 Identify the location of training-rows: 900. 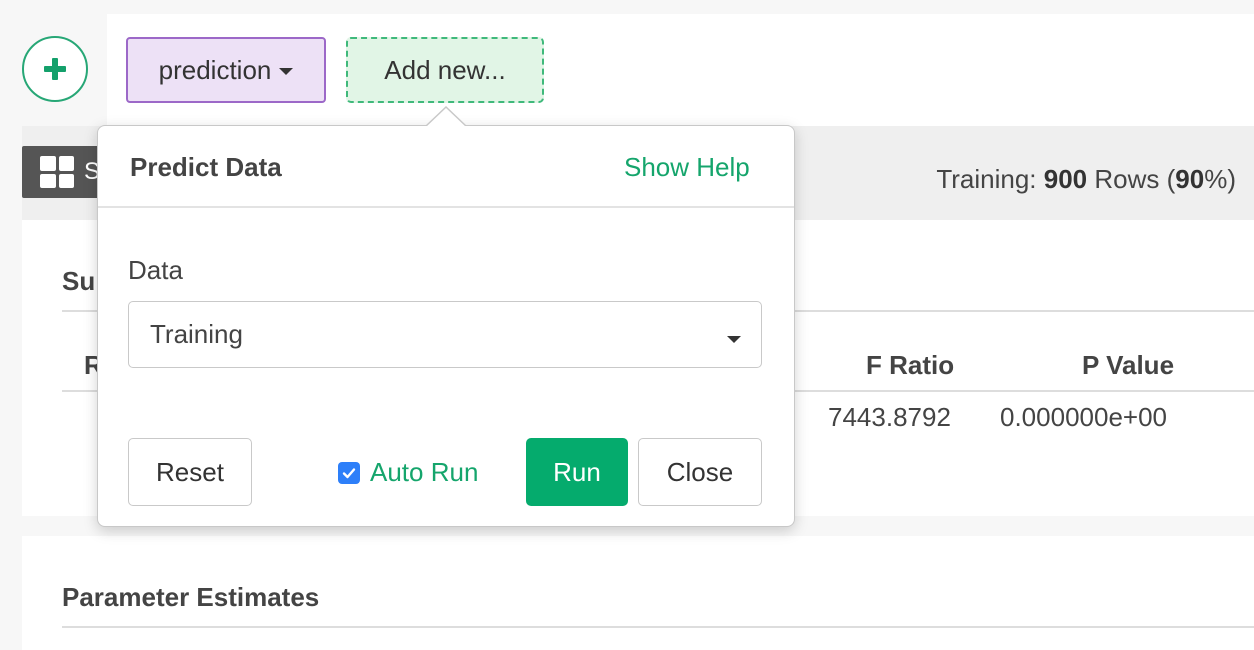
(1065, 179).